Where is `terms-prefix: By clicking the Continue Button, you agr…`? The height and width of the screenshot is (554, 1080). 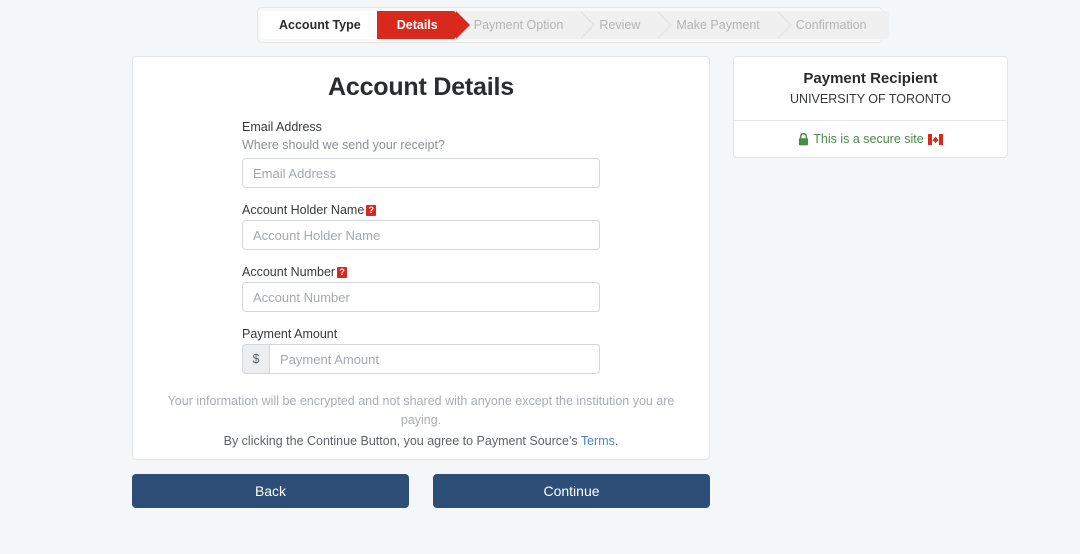 terms-prefix: By clicking the Continue Button, you agr… is located at coordinates (402, 441).